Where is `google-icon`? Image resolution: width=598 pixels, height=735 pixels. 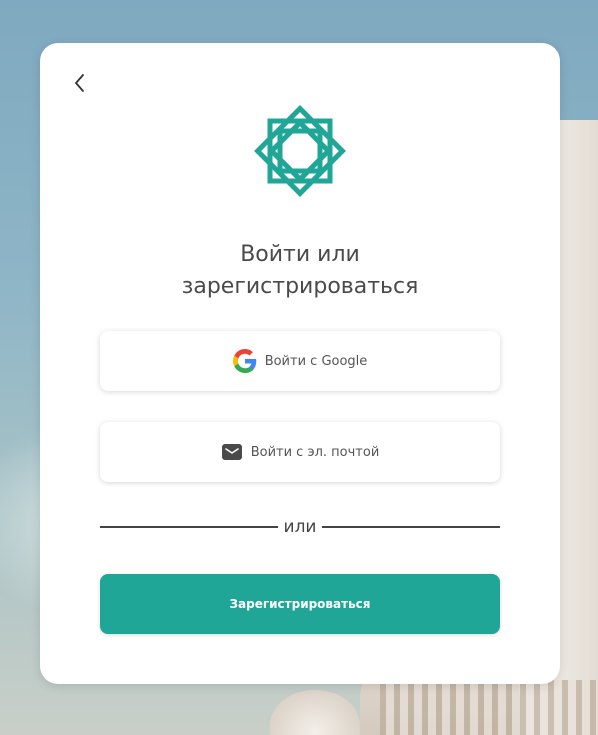 google-icon is located at coordinates (244, 361).